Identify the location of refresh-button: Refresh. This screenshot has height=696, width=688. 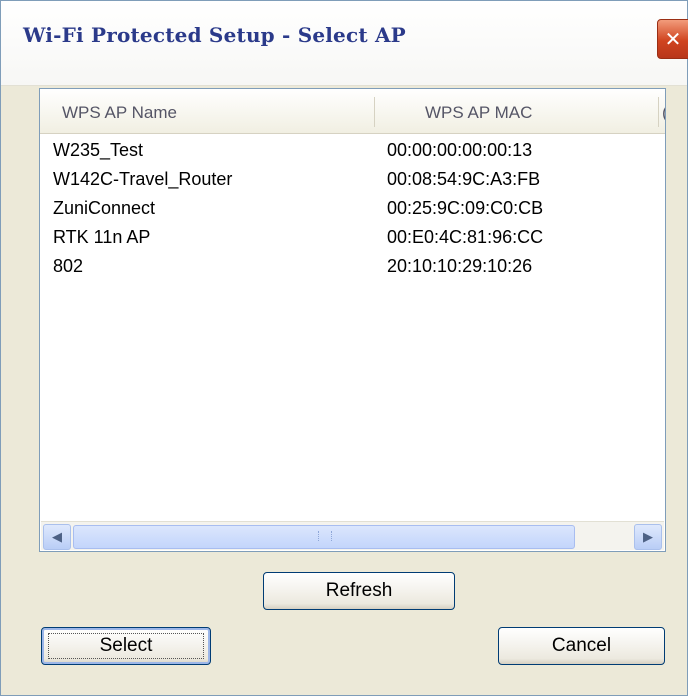
(359, 591).